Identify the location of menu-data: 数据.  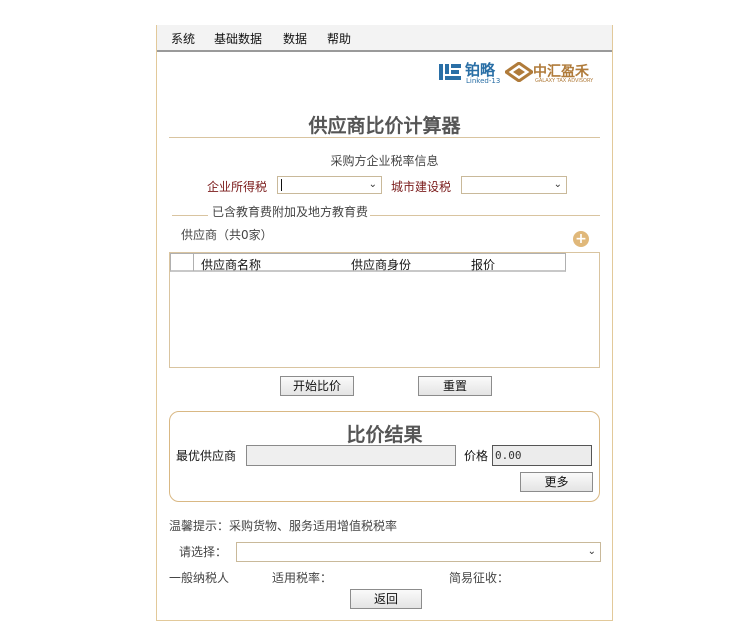
(295, 38).